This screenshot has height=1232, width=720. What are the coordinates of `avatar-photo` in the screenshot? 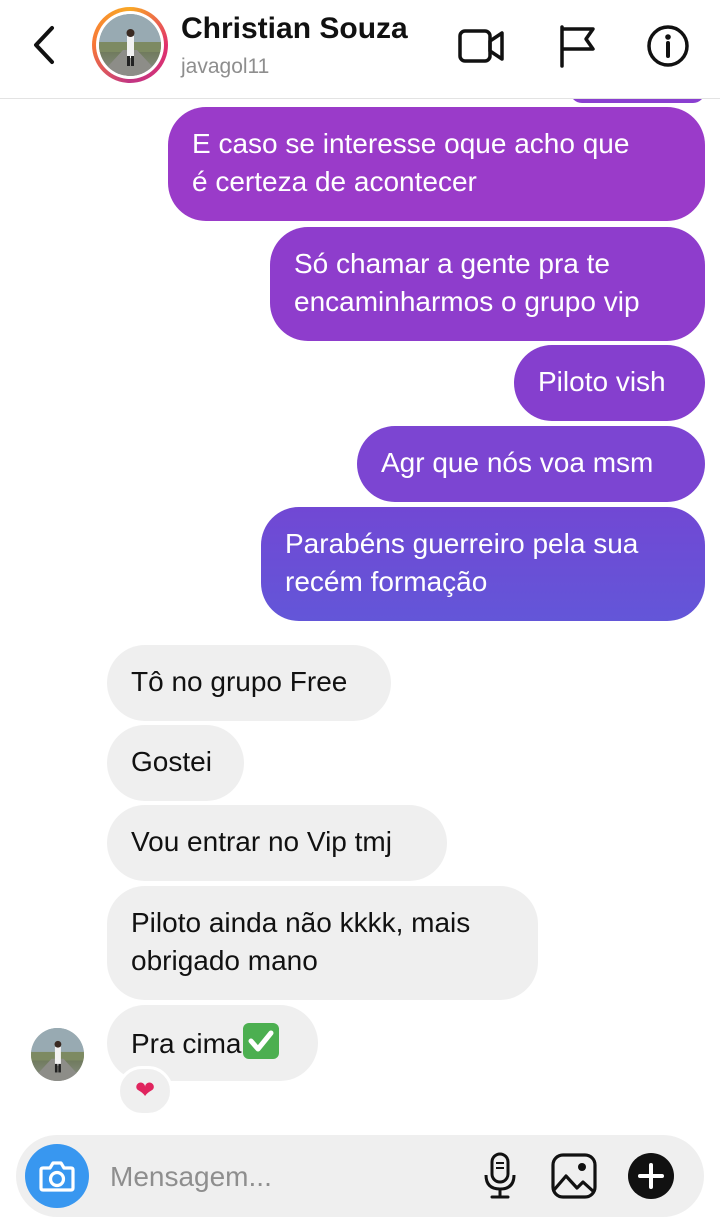 It's located at (130, 45).